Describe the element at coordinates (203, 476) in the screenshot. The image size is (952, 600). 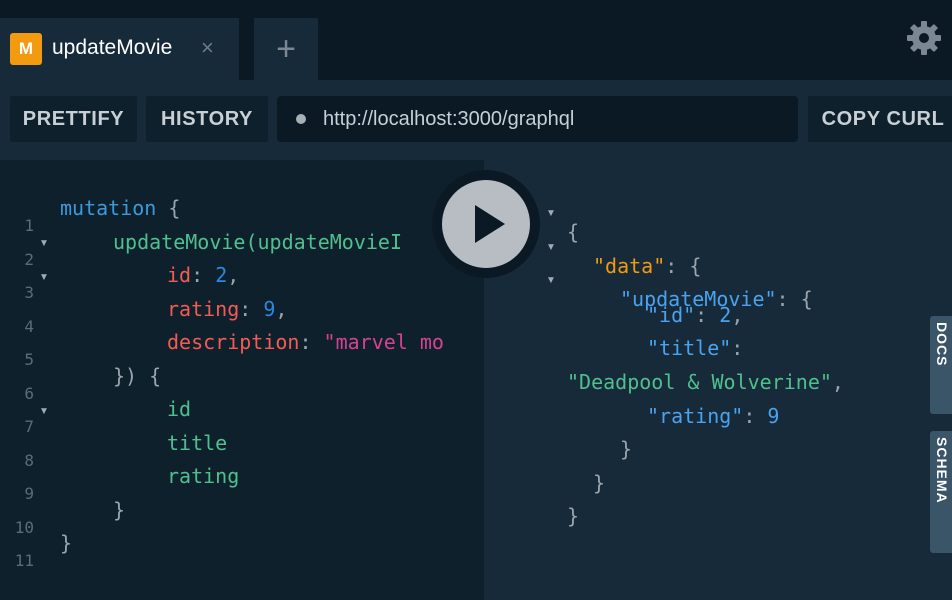
I see `code-field: rating` at that location.